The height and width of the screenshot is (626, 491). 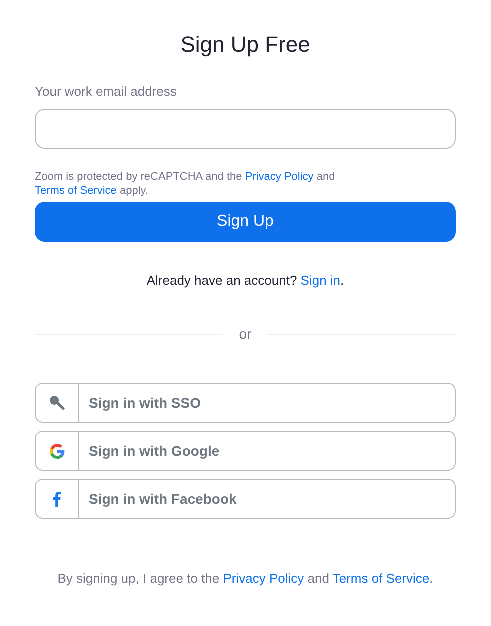 I want to click on divider-label: or, so click(x=245, y=334).